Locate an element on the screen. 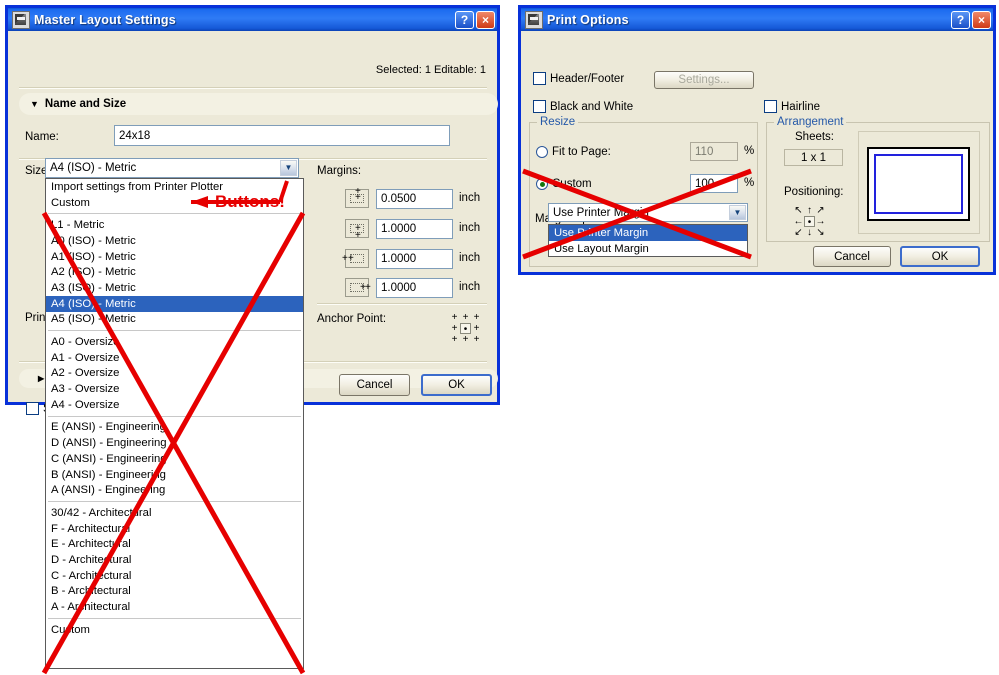 This screenshot has width=999, height=675. app-icon is located at coordinates (534, 19).